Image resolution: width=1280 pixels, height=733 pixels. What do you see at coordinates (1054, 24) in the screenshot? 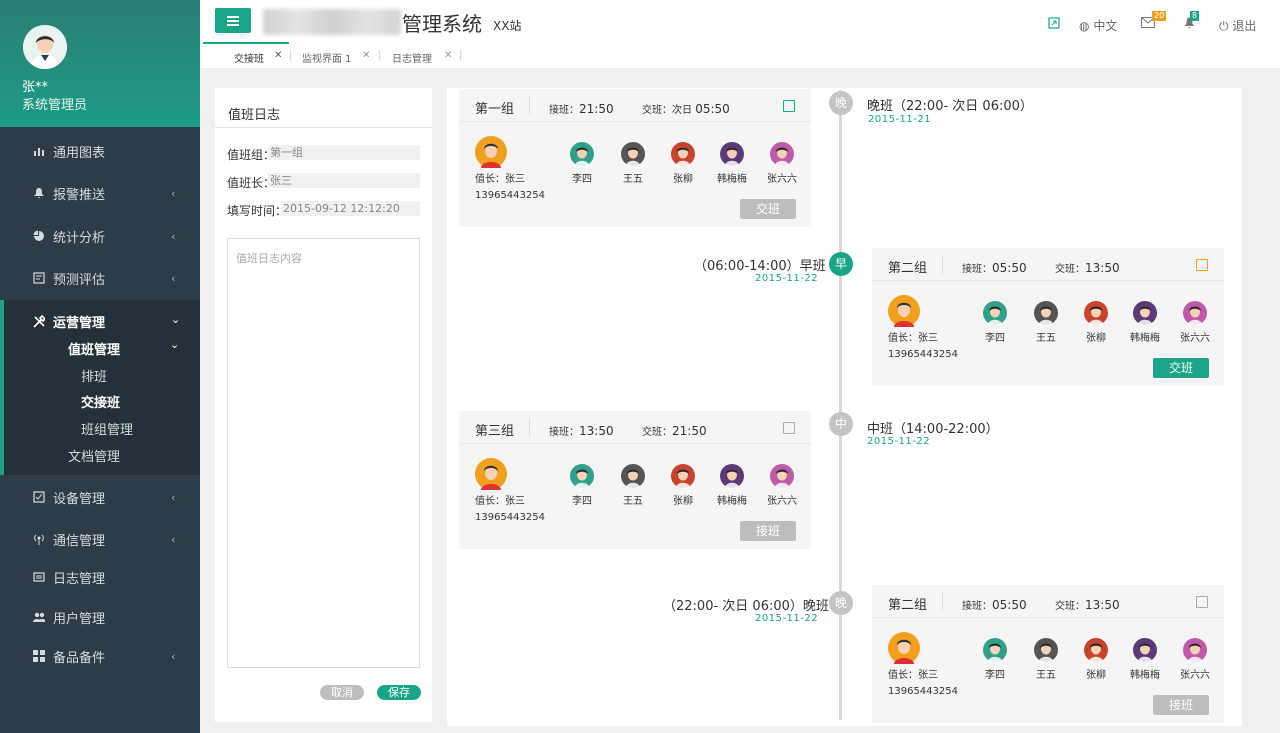
I see `external-link-icon` at bounding box center [1054, 24].